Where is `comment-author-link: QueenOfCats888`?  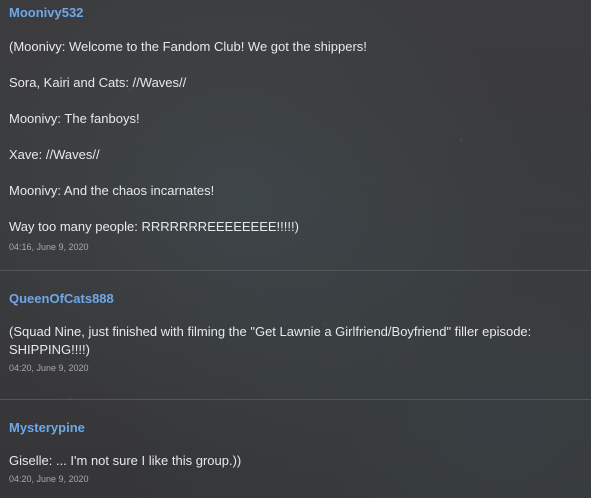 comment-author-link: QueenOfCats888 is located at coordinates (295, 298).